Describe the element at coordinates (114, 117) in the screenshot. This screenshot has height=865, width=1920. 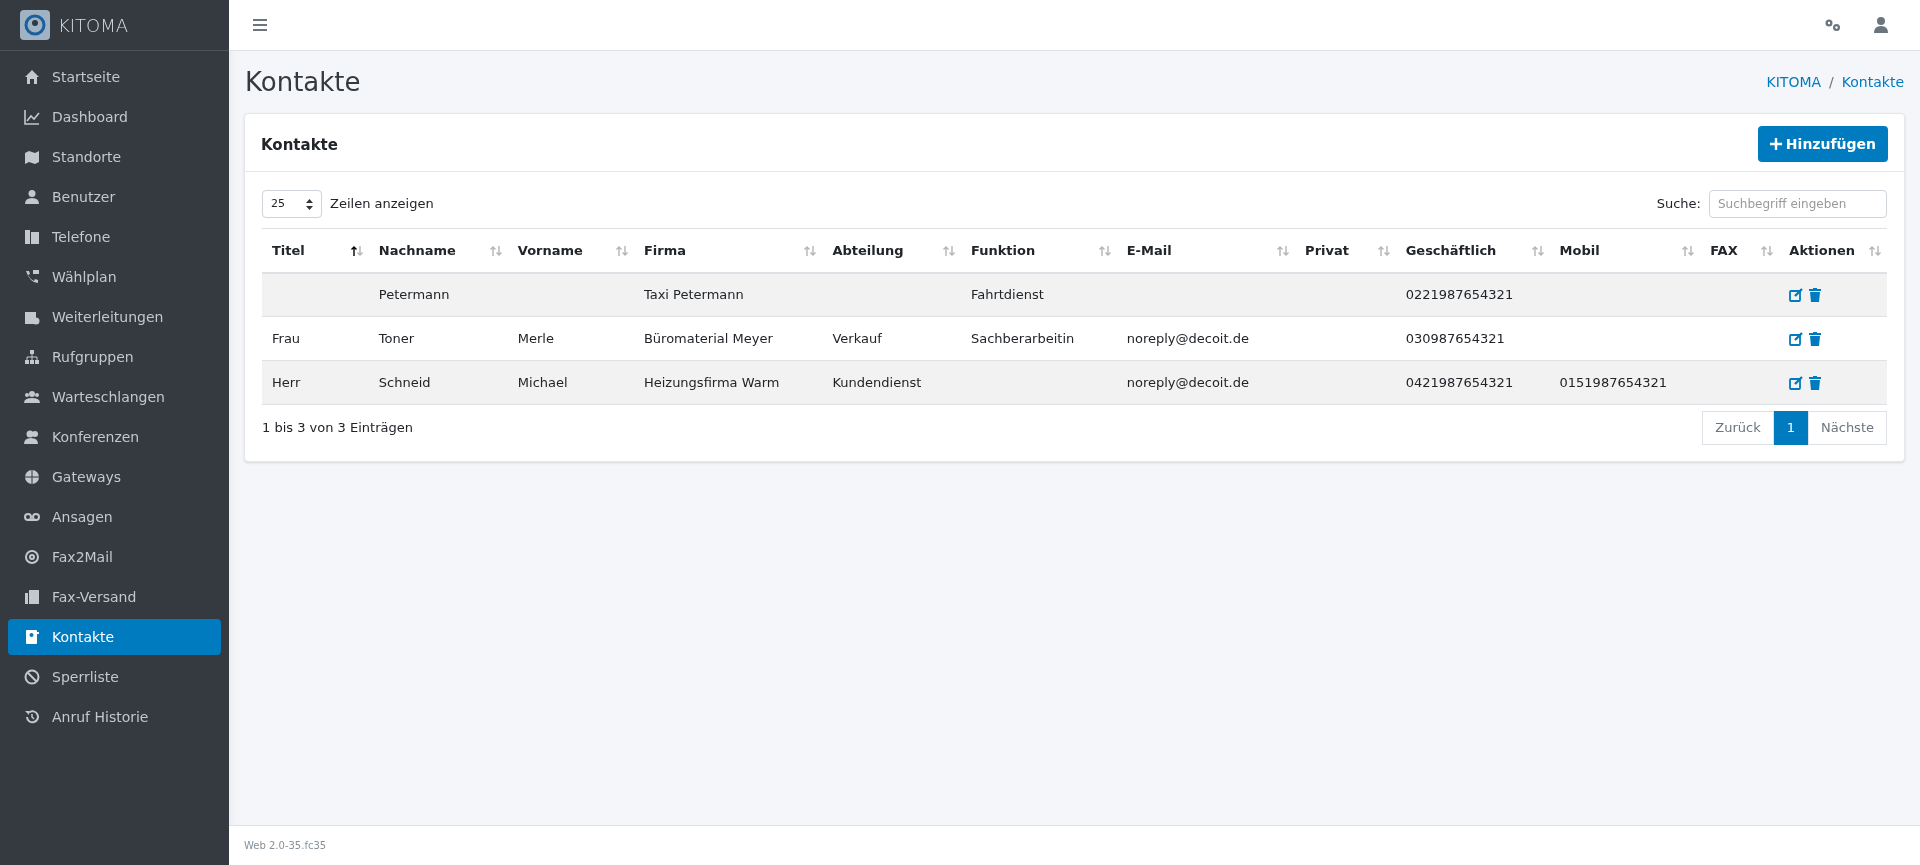
I see `sidebar-item: Dashboard` at that location.